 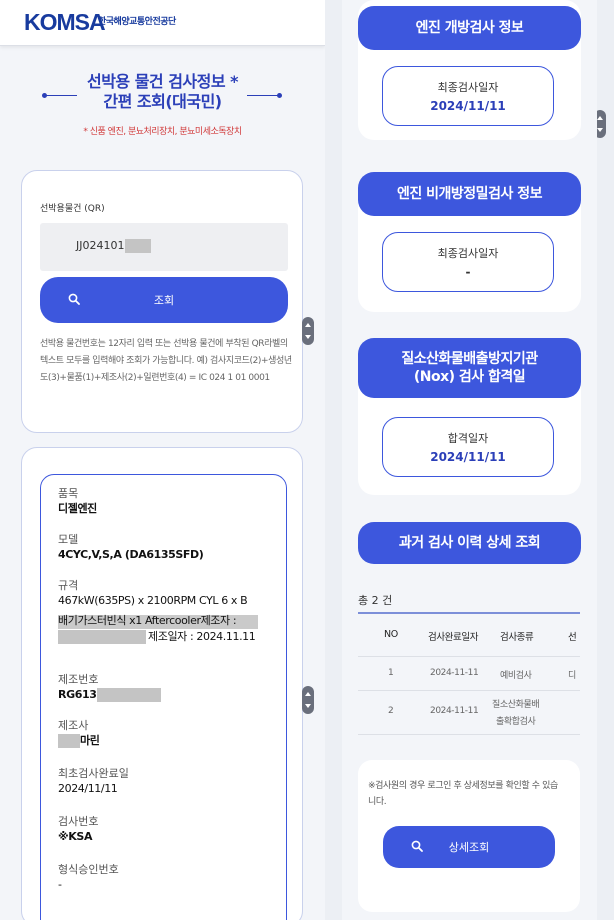 I want to click on field-serial: 제조번호 RG613, so click(x=110, y=688).